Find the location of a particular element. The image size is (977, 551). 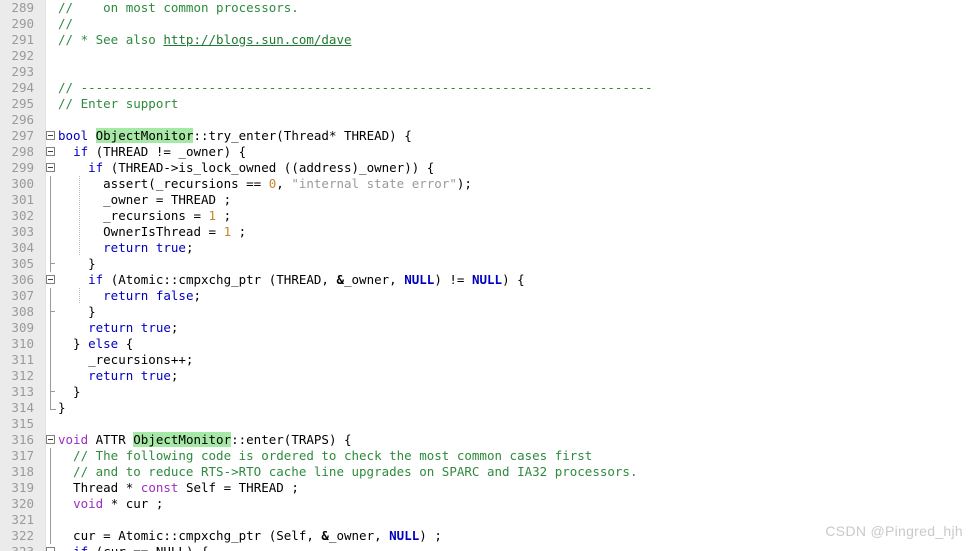

line-number: 315 is located at coordinates (22, 423).